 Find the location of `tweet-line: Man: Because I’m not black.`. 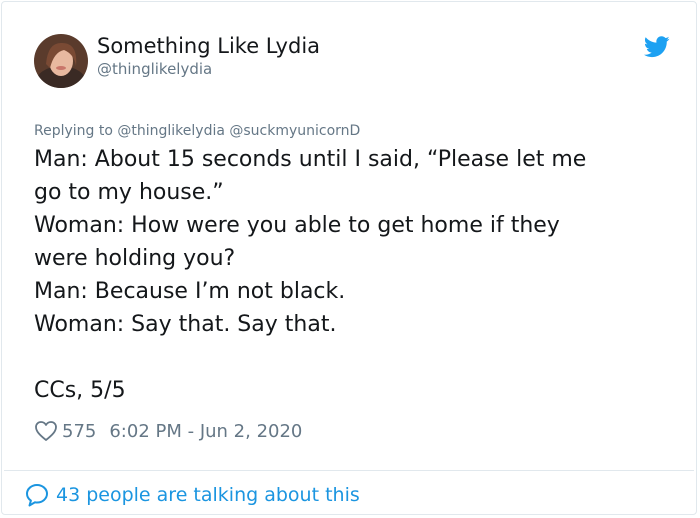

tweet-line: Man: Because I’m not black. is located at coordinates (190, 291).